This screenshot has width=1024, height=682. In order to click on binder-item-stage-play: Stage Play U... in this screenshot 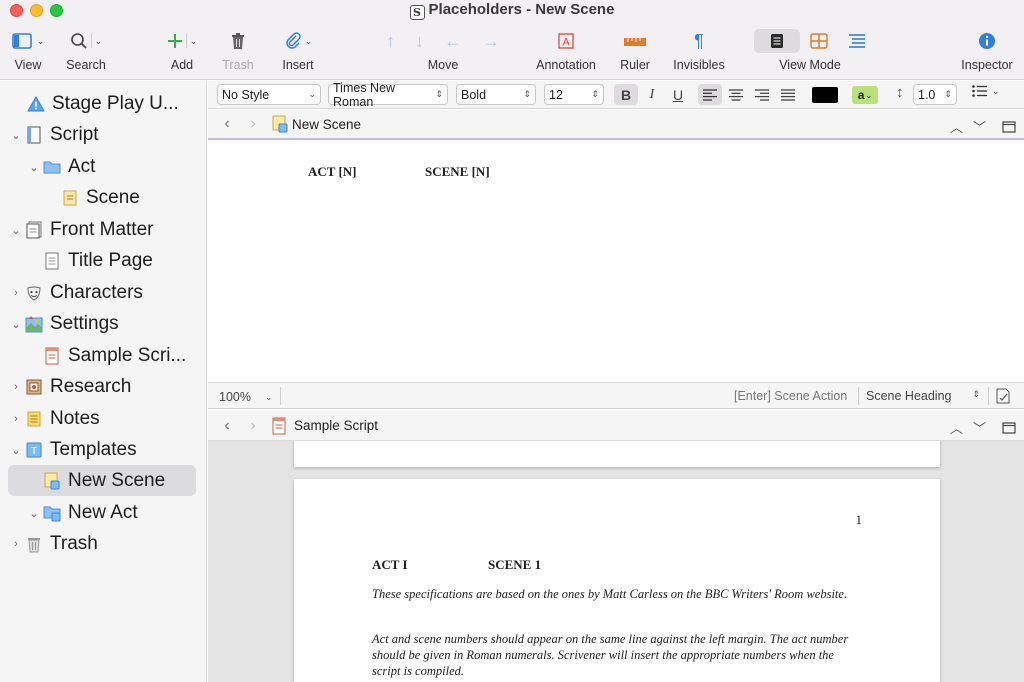, I will do `click(94, 104)`.